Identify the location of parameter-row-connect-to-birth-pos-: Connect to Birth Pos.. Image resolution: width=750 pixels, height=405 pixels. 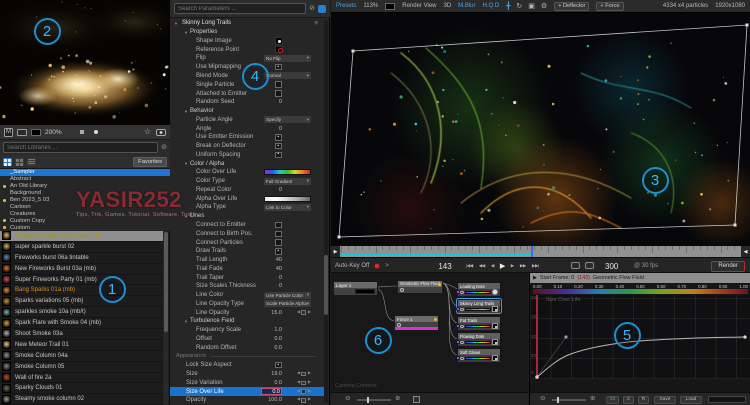
(247, 233).